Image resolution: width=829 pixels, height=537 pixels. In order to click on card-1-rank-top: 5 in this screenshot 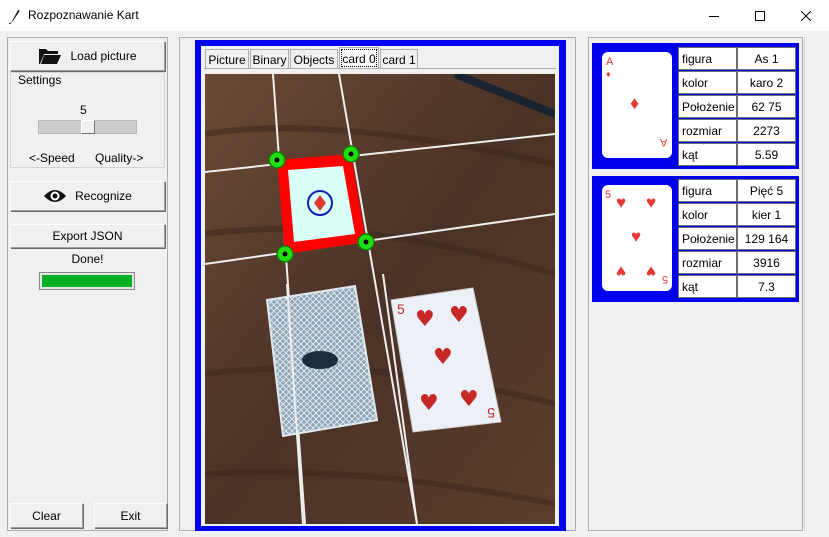, I will do `click(608, 195)`.